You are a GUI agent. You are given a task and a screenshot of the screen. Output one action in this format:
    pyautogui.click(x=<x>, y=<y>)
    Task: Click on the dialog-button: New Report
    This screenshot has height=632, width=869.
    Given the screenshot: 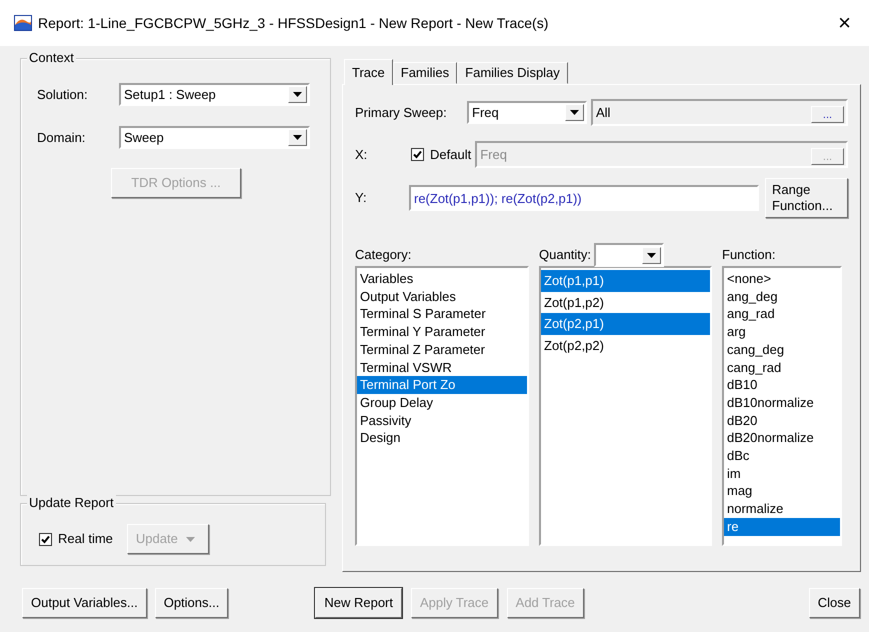 What is the action you would take?
    pyautogui.click(x=358, y=603)
    